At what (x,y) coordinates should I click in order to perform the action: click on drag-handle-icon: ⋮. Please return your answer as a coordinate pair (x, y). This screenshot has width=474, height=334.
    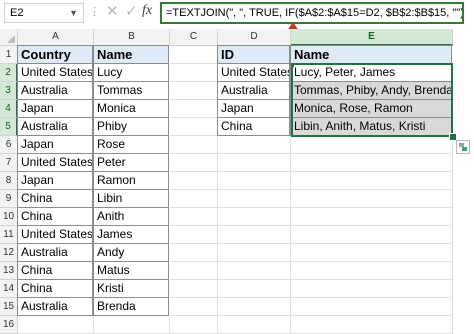
    Looking at the image, I should click on (94, 11).